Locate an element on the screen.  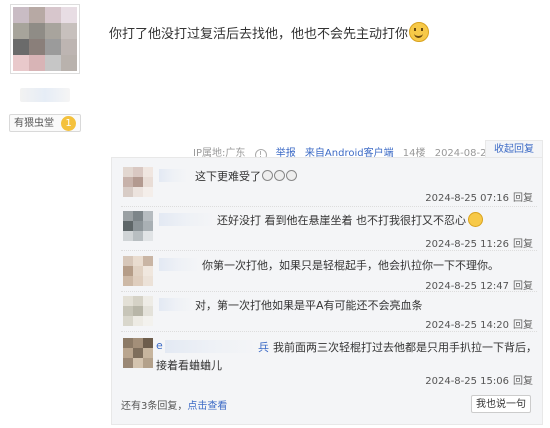
reply-meta: 2024-8-25 14:20 回复 is located at coordinates (479, 323).